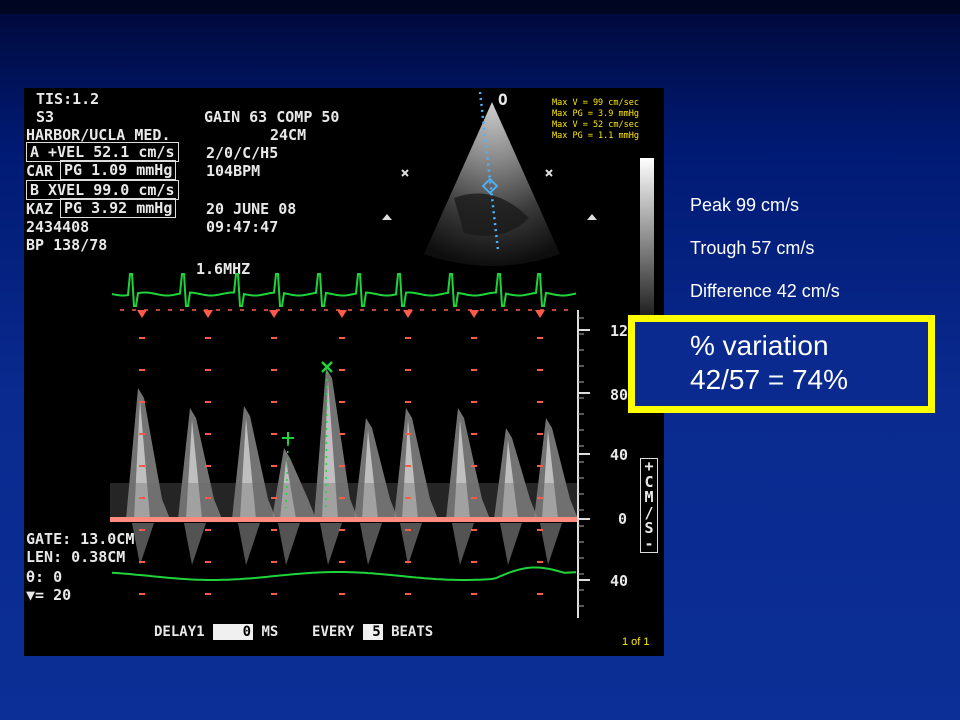 The height and width of the screenshot is (720, 960). I want to click on scale-label-80: 80, so click(619, 395).